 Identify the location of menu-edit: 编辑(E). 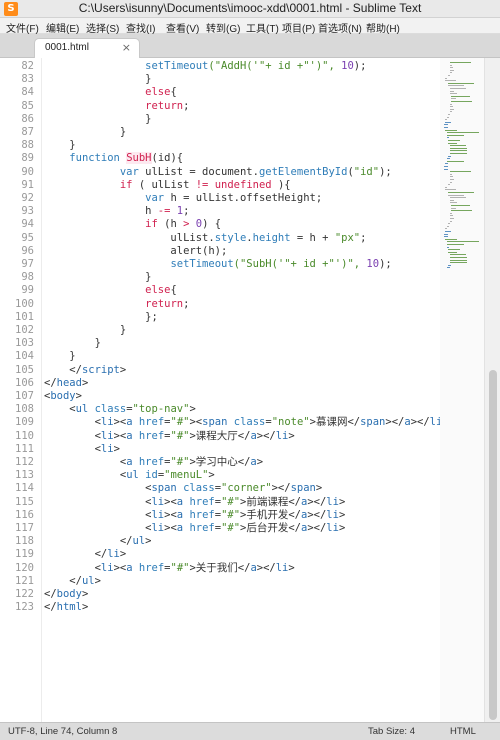
(62, 27).